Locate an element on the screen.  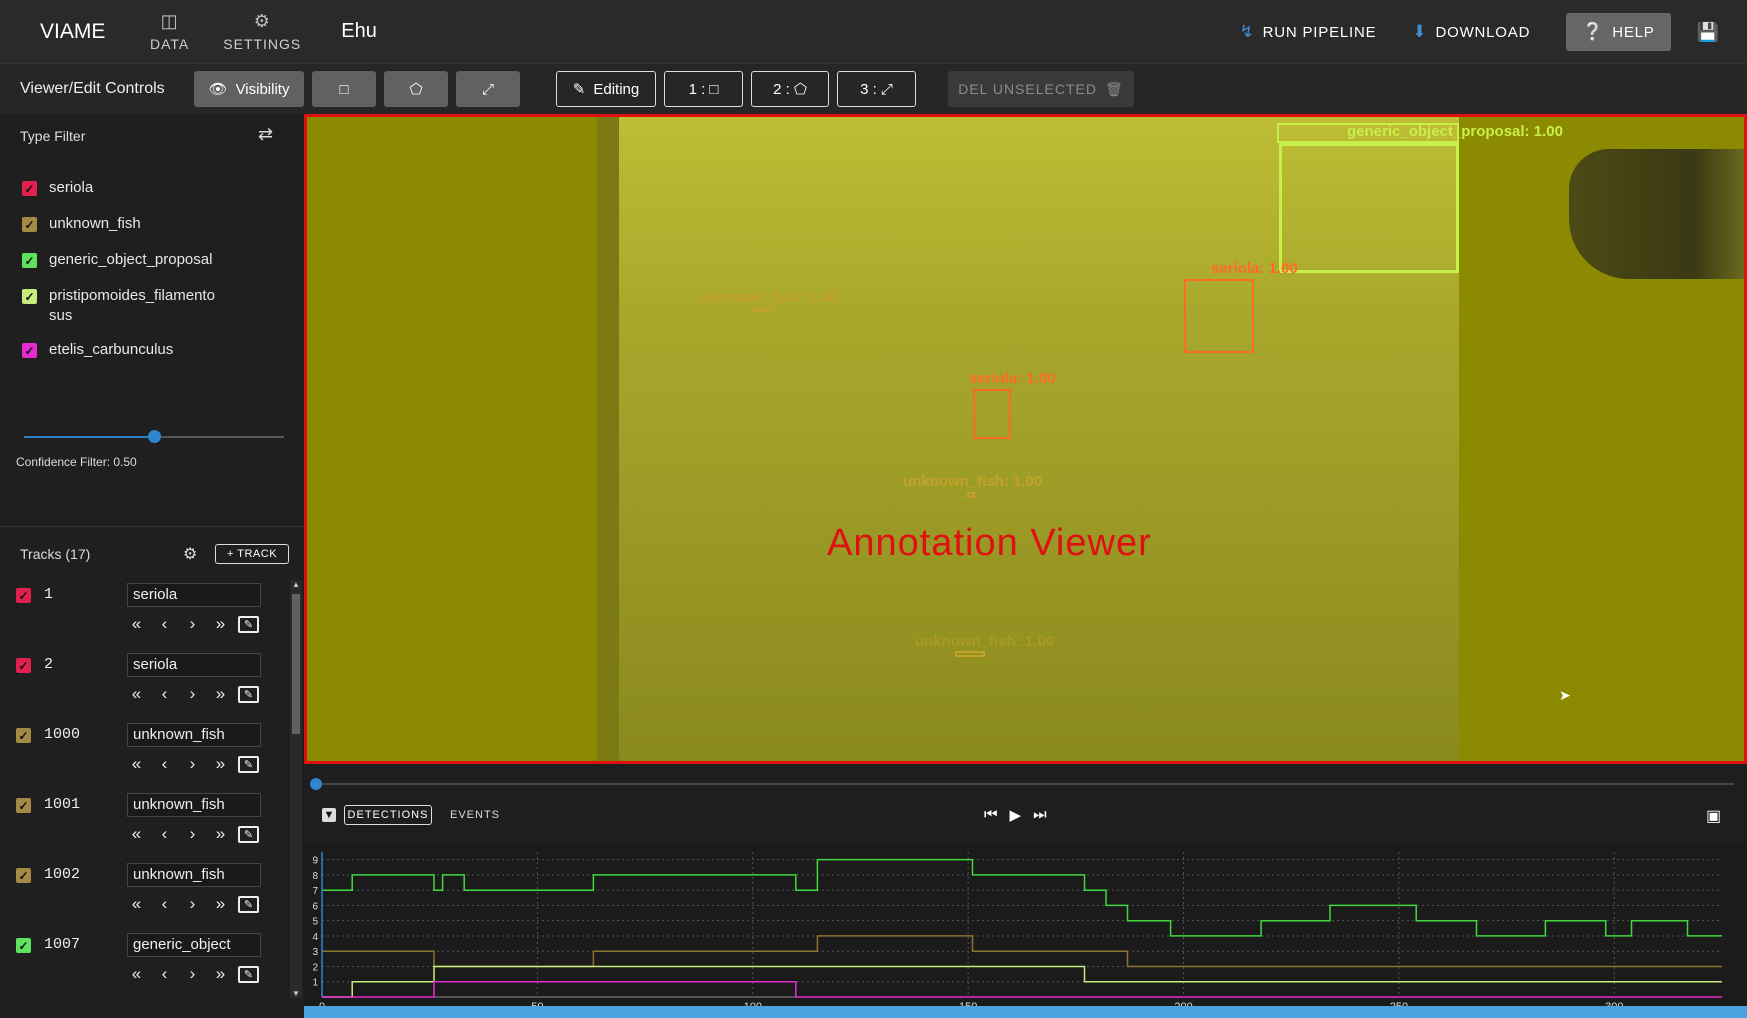
tab-detections: DETECTIONS is located at coordinates (388, 815).